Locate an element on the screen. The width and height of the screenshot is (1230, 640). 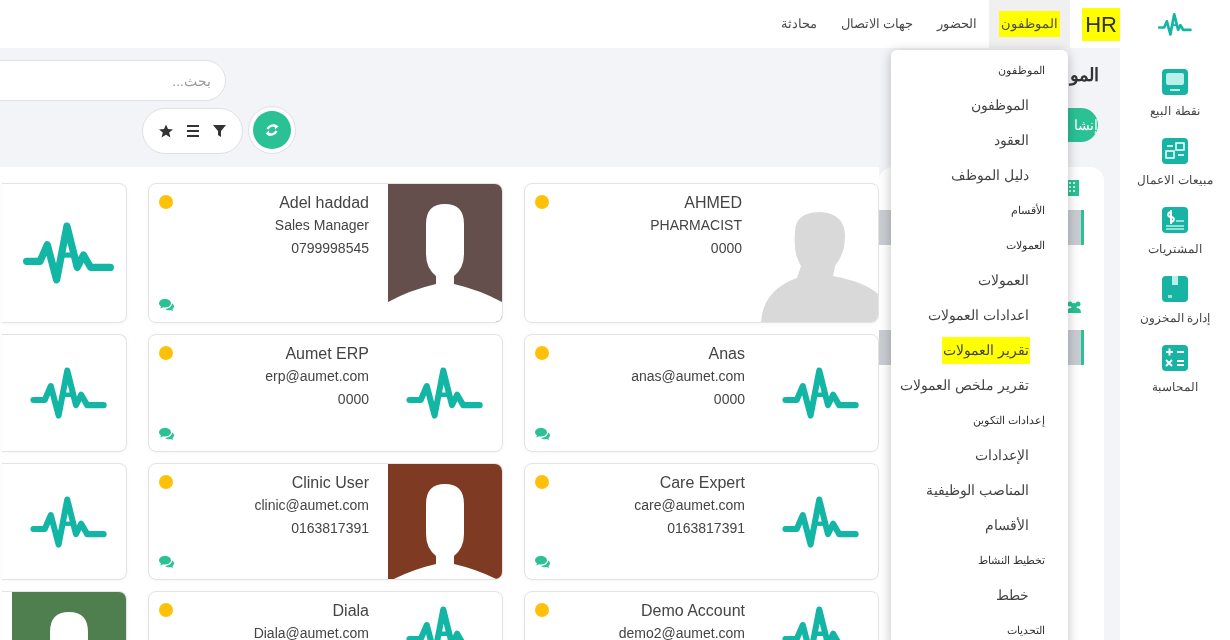
menu-item: الإعدادات is located at coordinates (1002, 455).